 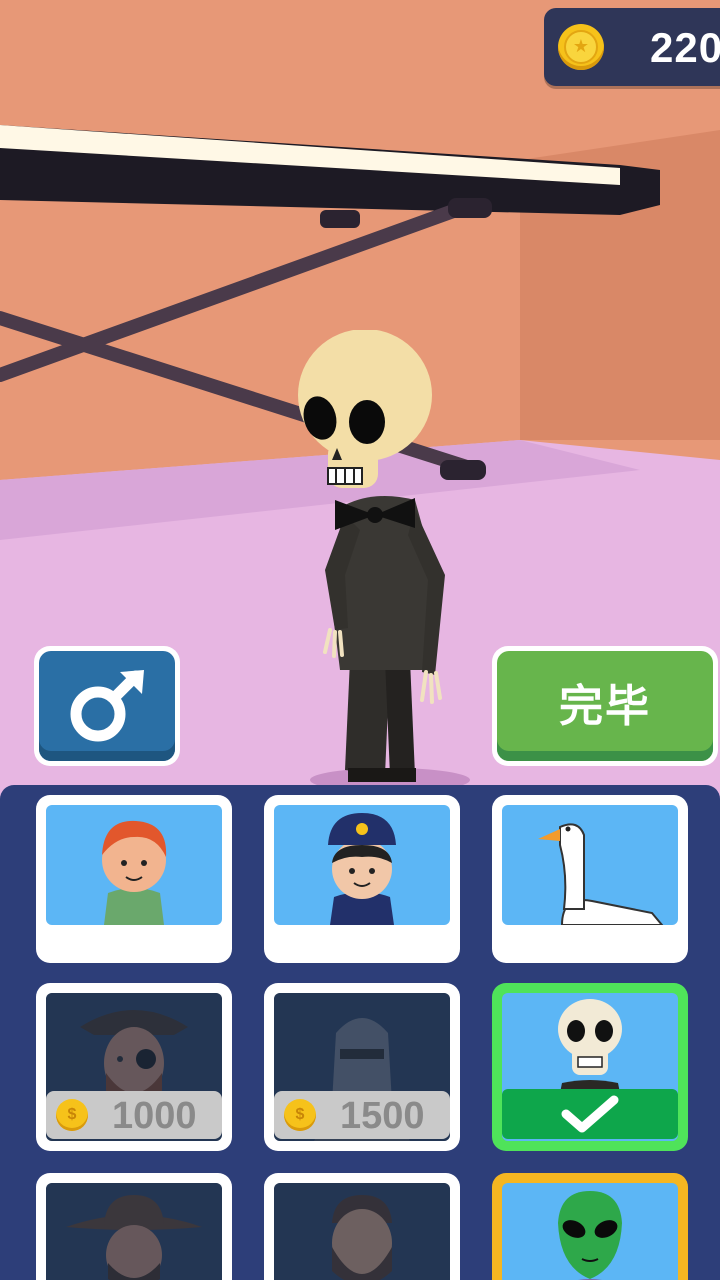 I want to click on checkmark-icon, so click(x=590, y=1114).